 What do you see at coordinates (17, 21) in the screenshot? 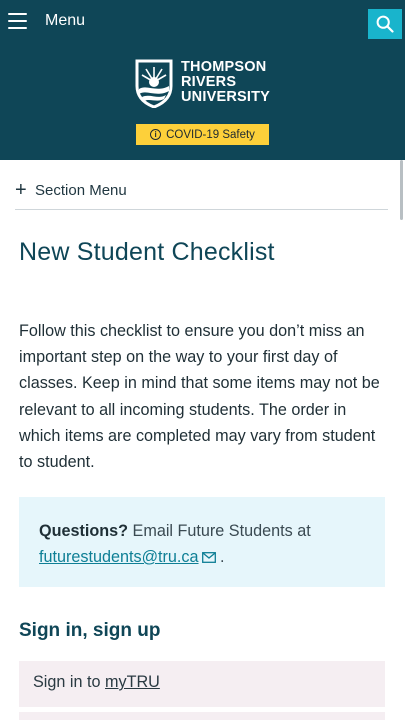
I see `hamburger-icon` at bounding box center [17, 21].